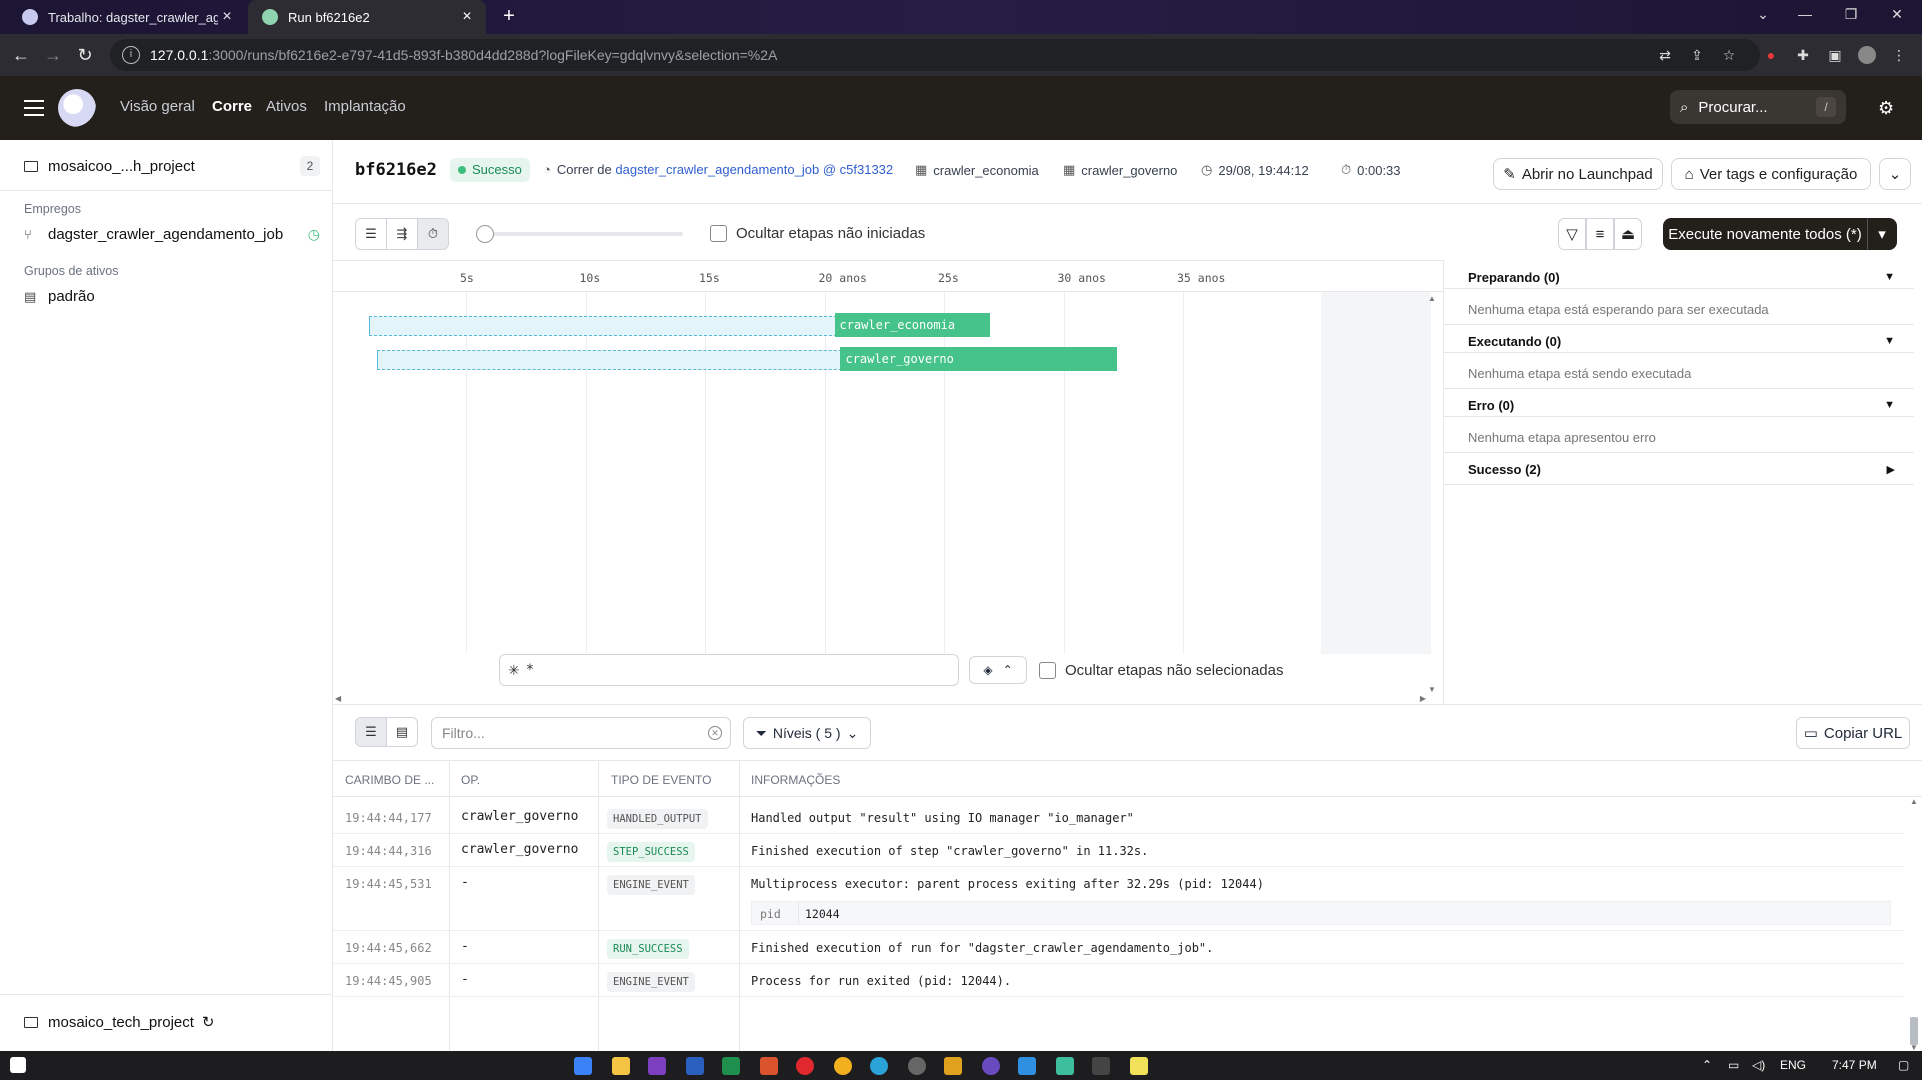 The image size is (1922, 1080). I want to click on code-location-switcher: mosaico_tech_project ↻, so click(119, 1022).